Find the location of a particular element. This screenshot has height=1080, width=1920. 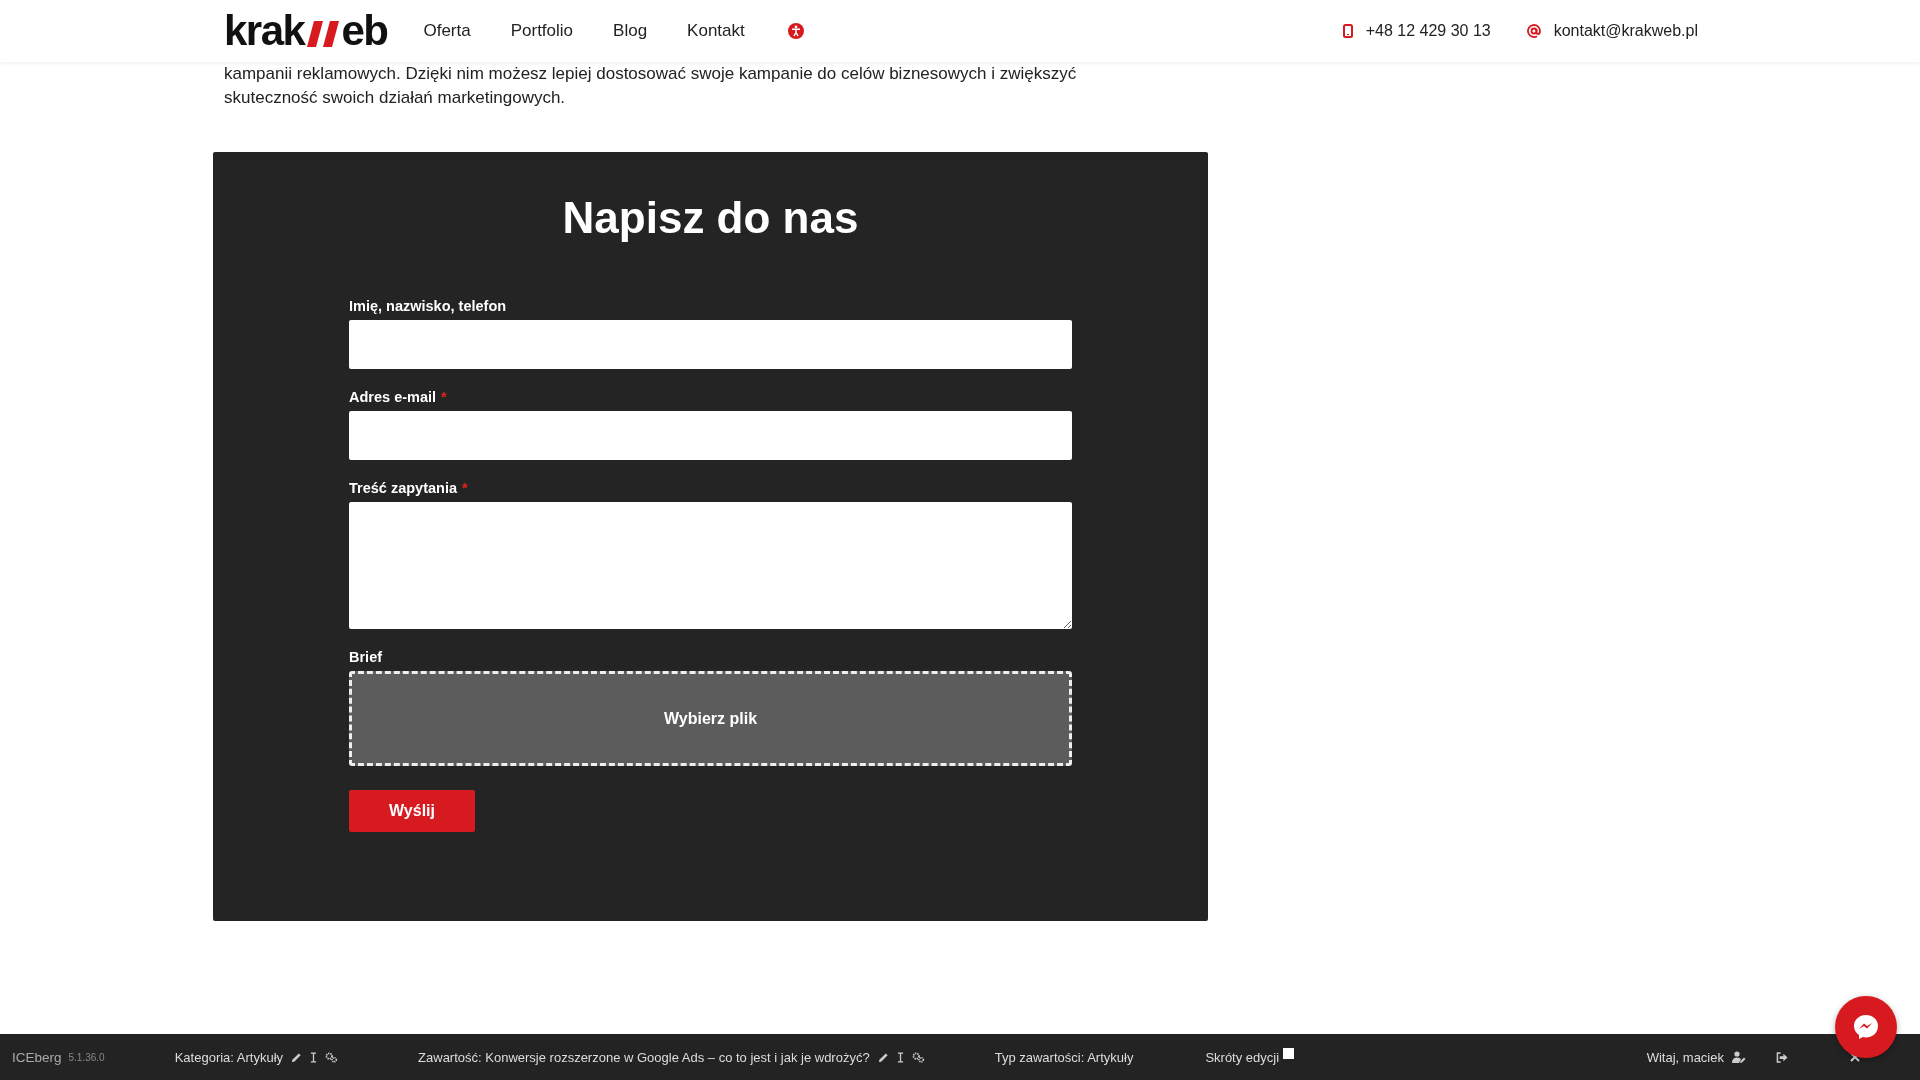

field-label: Brief is located at coordinates (366, 657).